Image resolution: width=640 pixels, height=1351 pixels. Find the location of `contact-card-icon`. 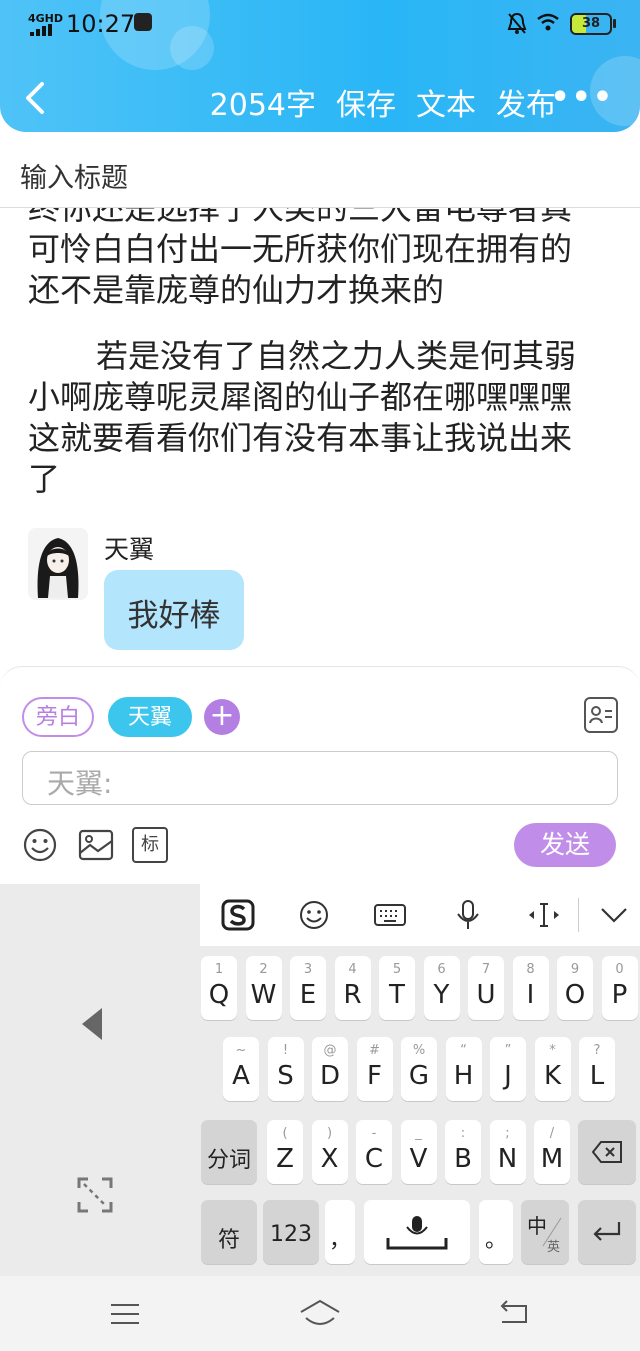

contact-card-icon is located at coordinates (601, 715).